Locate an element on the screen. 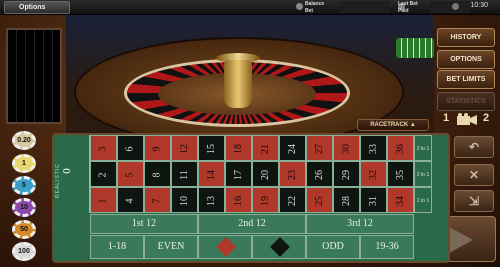 The image size is (500, 267). number-cell: 5 is located at coordinates (130, 174).